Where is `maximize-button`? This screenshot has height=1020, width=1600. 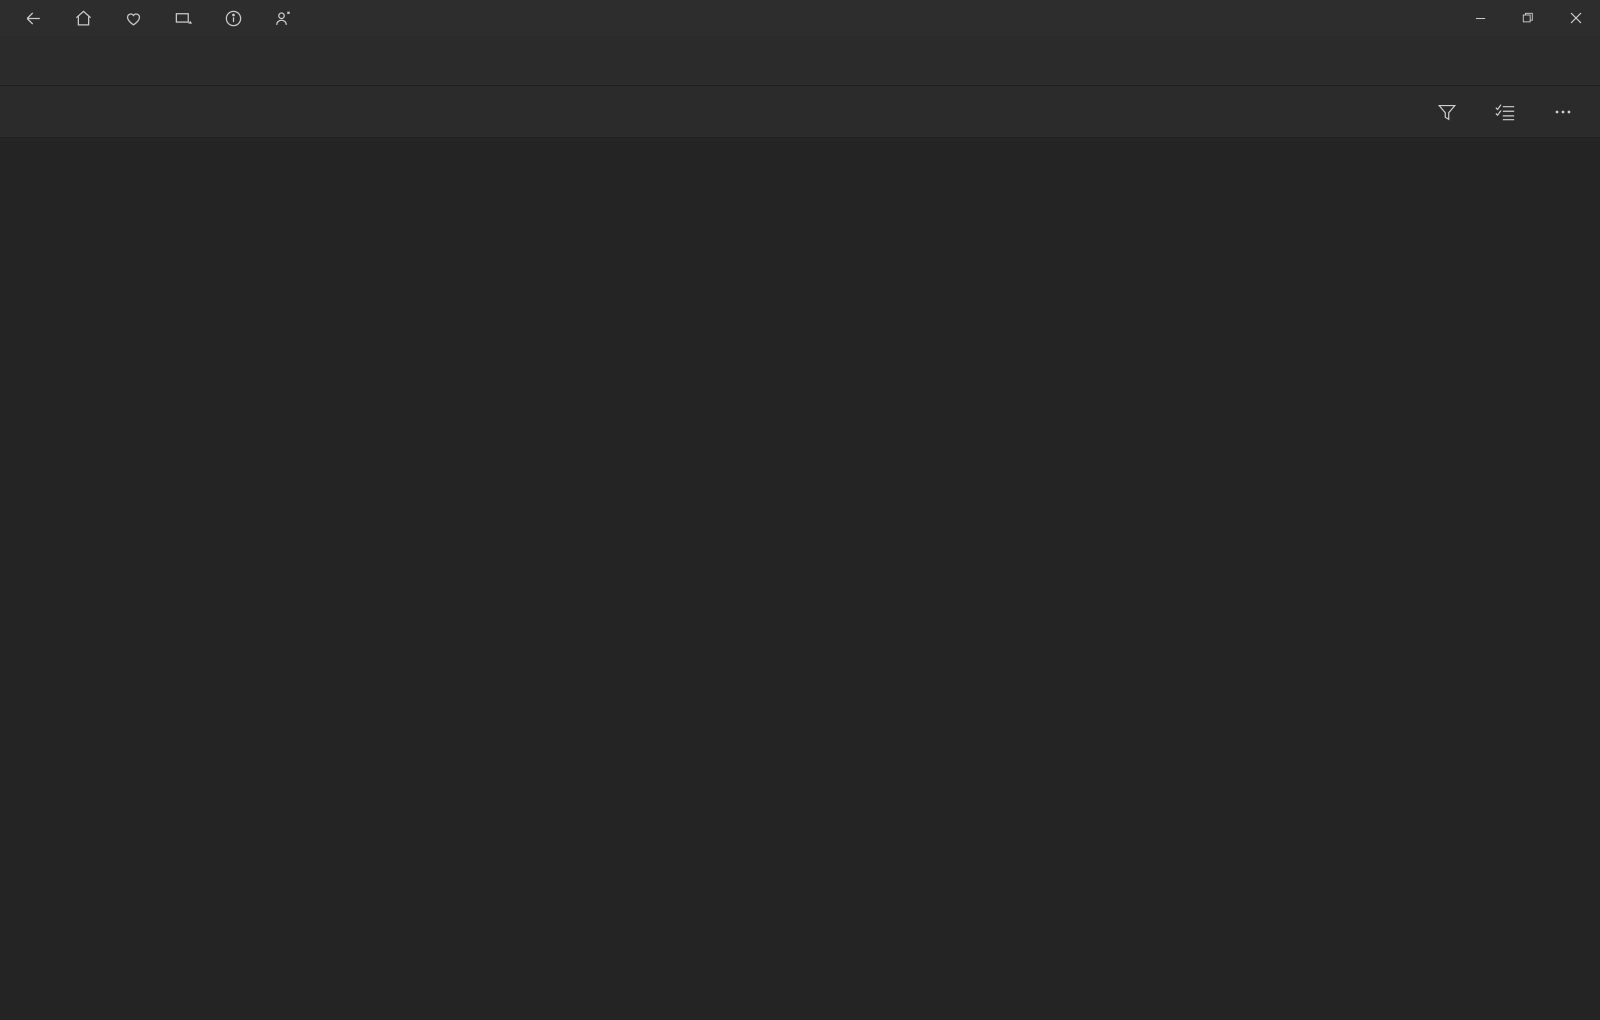 maximize-button is located at coordinates (1528, 18).